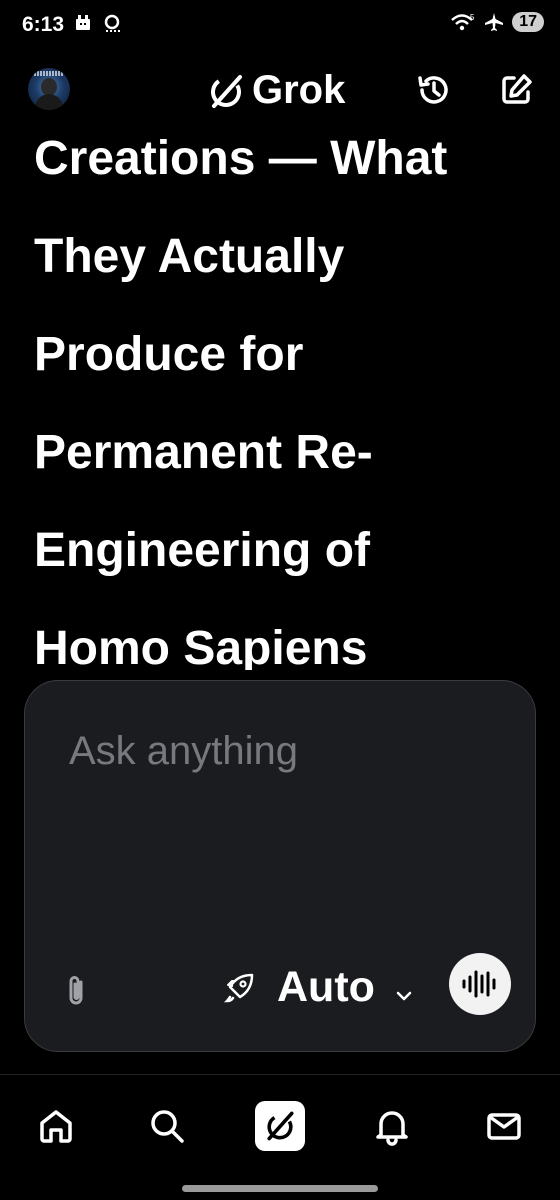 The height and width of the screenshot is (1200, 560). I want to click on heading-line: They Actually, so click(189, 256).